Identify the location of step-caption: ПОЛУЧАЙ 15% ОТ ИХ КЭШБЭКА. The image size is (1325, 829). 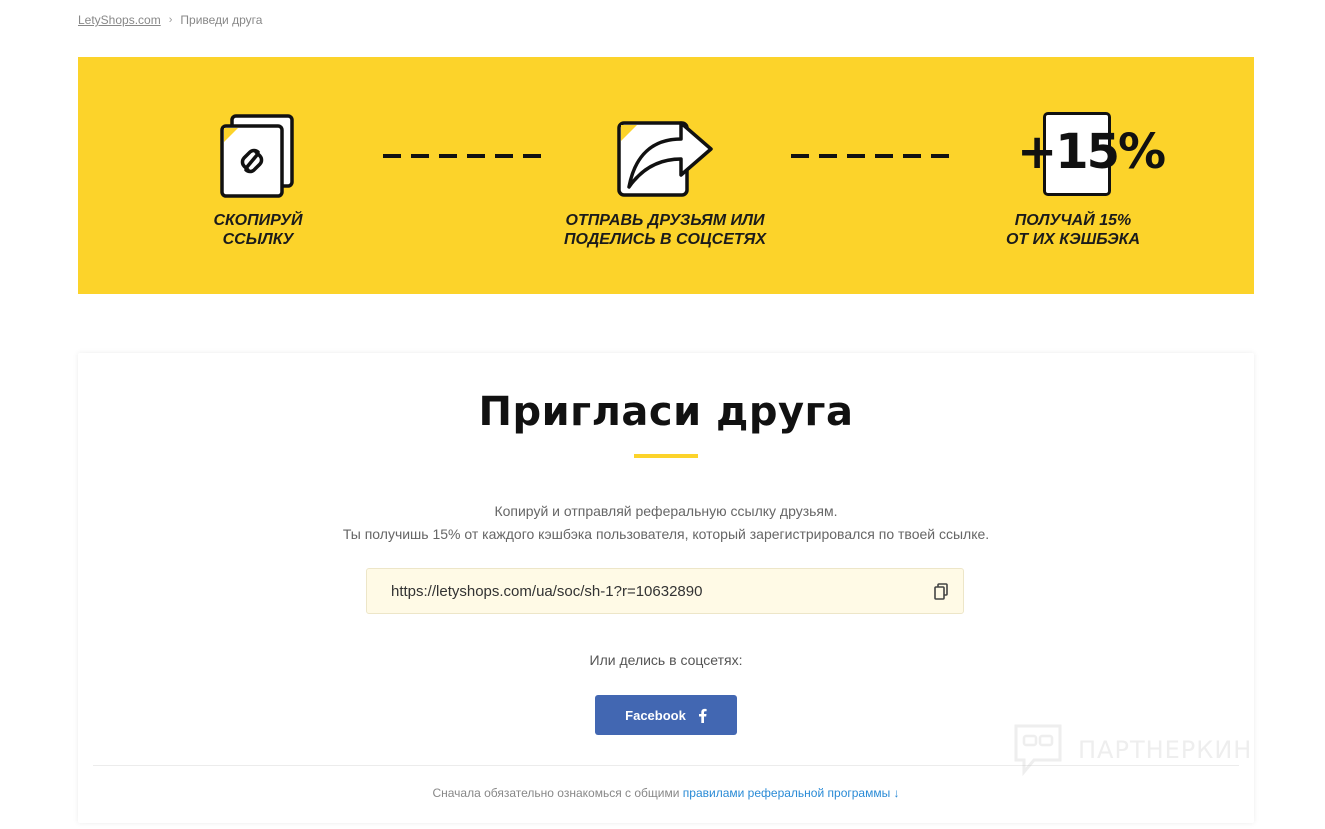
(1073, 230).